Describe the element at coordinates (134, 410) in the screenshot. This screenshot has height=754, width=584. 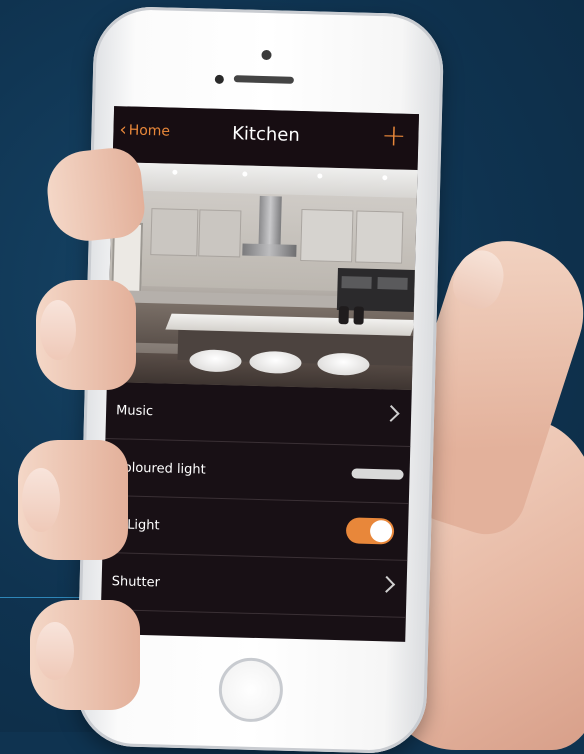
I see `list-item-label: Music` at that location.